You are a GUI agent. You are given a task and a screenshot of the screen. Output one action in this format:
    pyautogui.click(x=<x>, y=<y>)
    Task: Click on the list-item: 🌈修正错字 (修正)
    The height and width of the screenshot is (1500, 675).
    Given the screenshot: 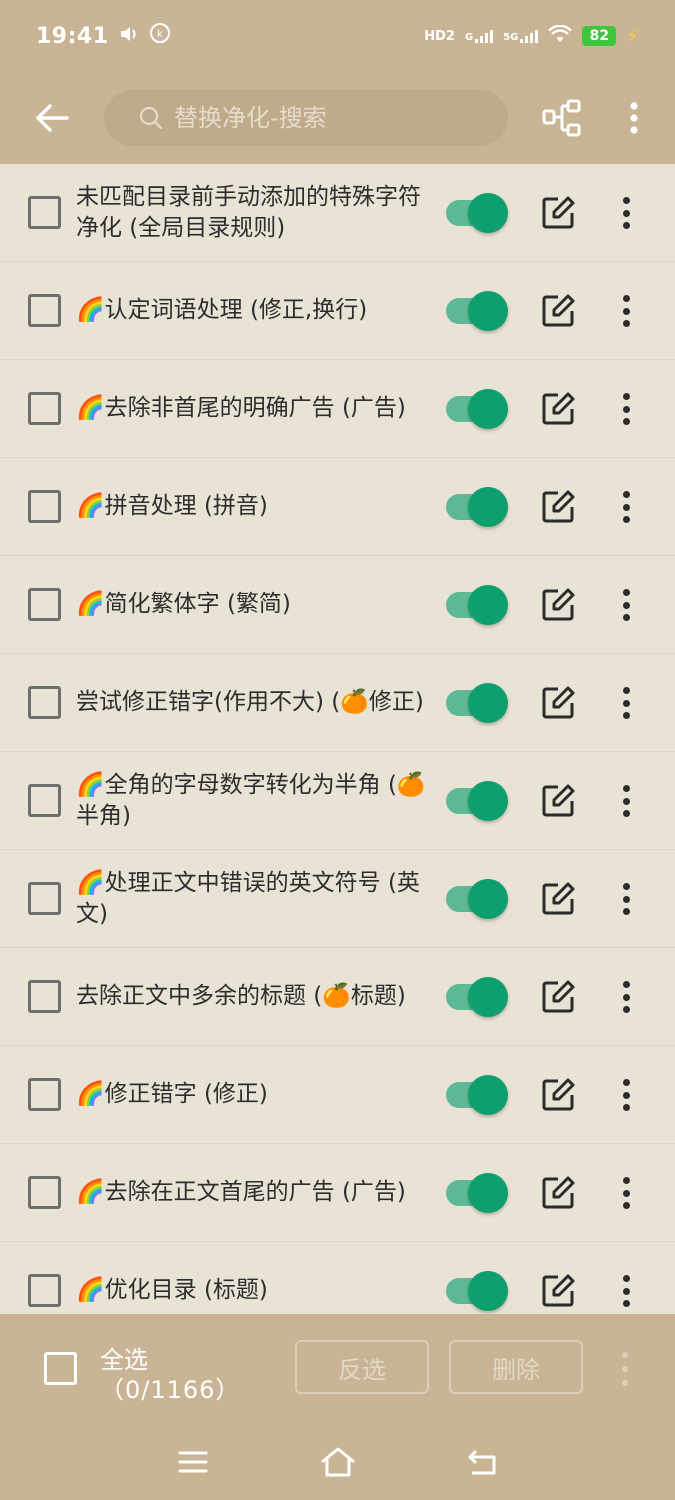 What is the action you would take?
    pyautogui.click(x=337, y=1095)
    